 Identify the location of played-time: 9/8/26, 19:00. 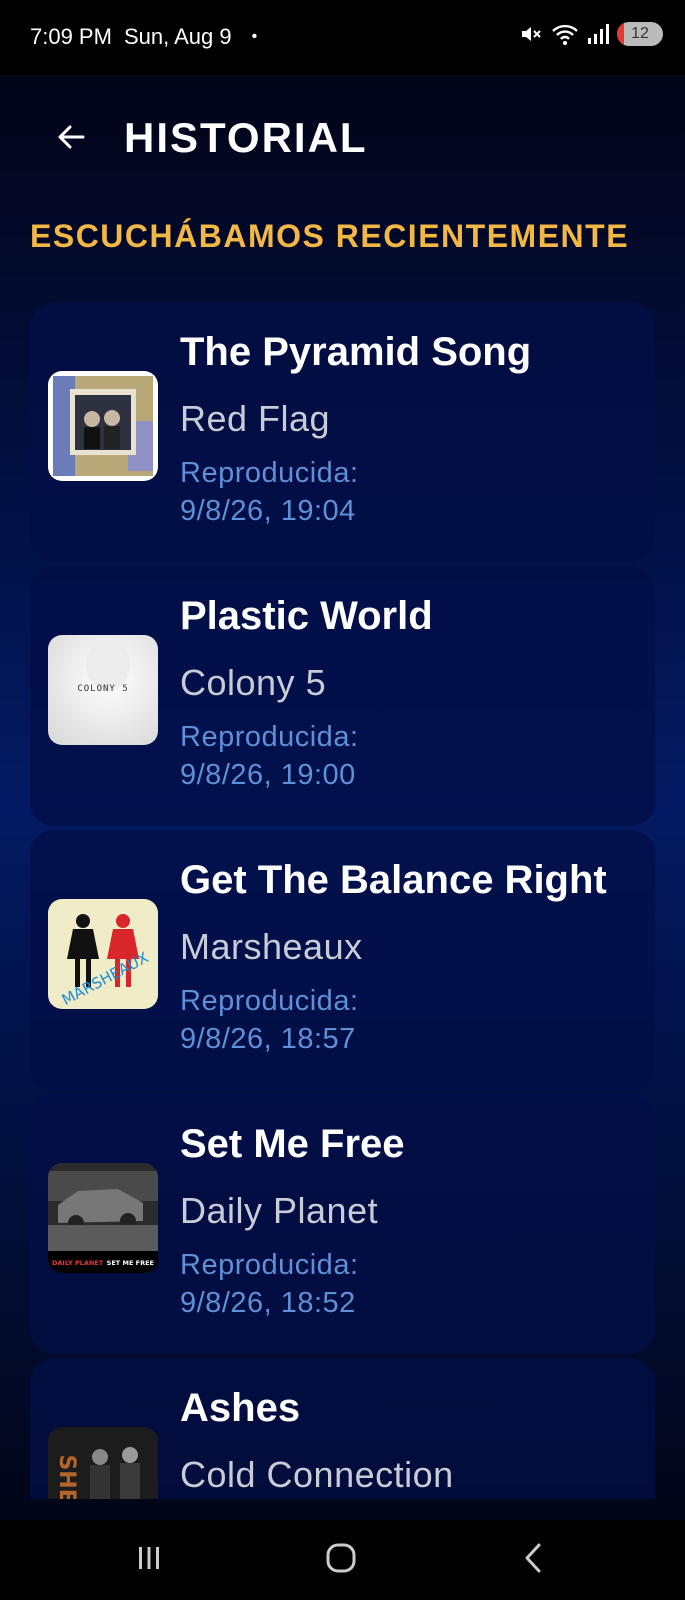
(268, 775).